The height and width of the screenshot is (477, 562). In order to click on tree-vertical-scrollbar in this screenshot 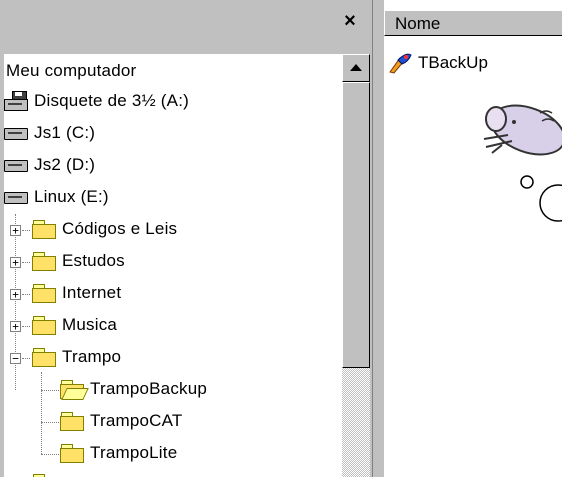, I will do `click(356, 265)`.